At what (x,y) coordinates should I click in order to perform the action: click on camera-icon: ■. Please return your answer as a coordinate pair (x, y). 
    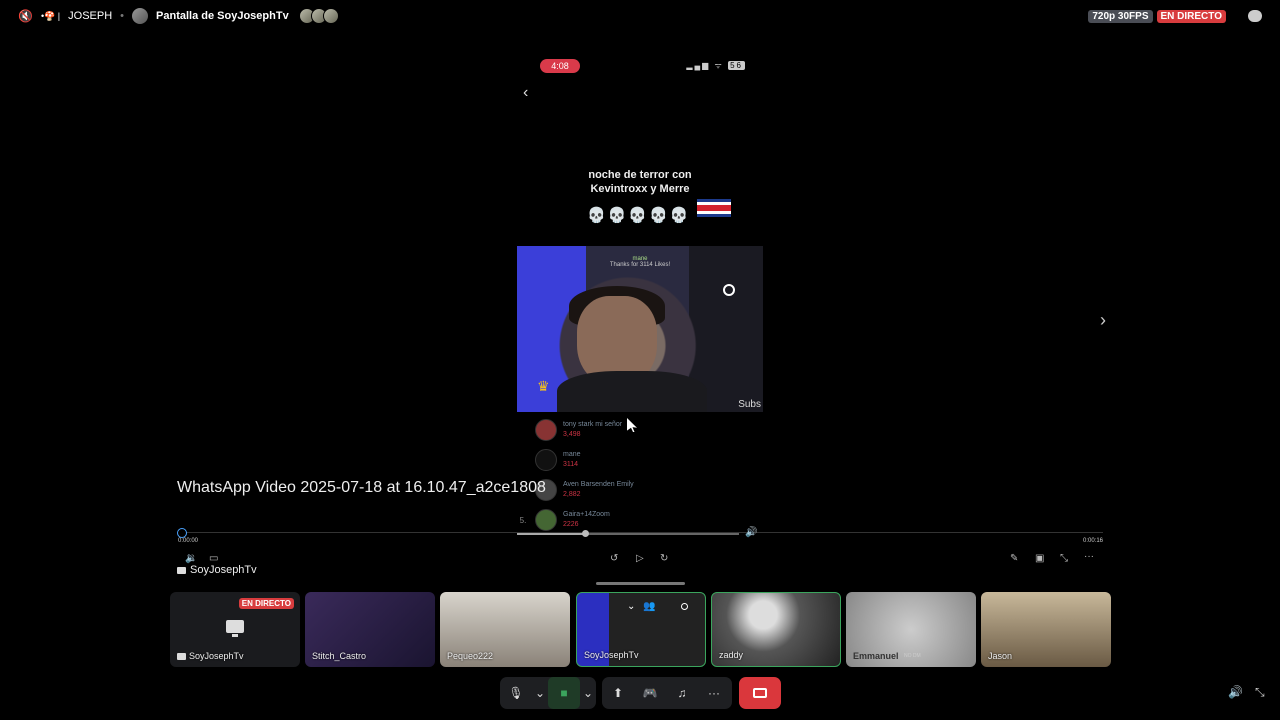
    Looking at the image, I should click on (564, 693).